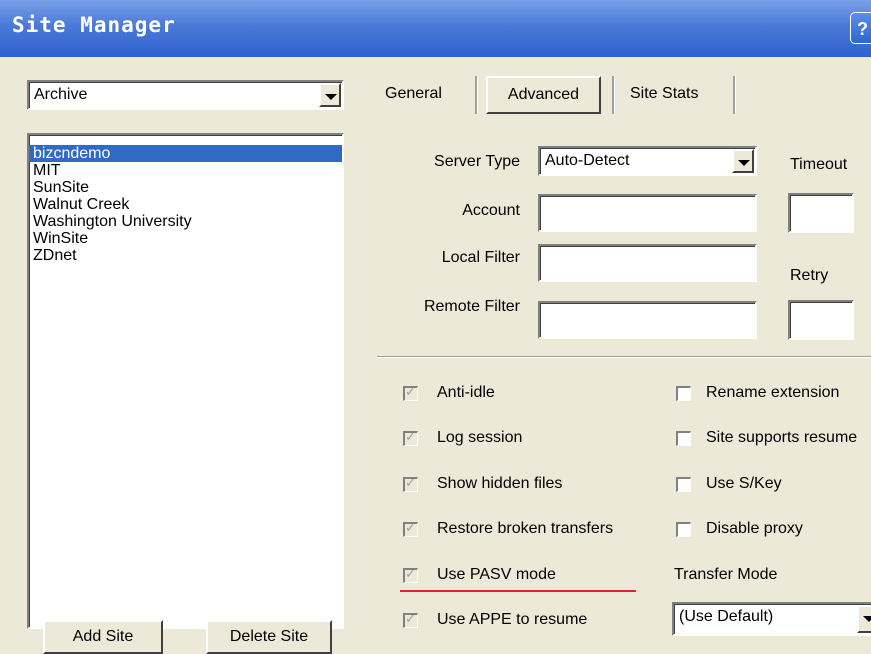 Image resolution: width=871 pixels, height=654 pixels. I want to click on category-selected-value: Archive, so click(61, 94).